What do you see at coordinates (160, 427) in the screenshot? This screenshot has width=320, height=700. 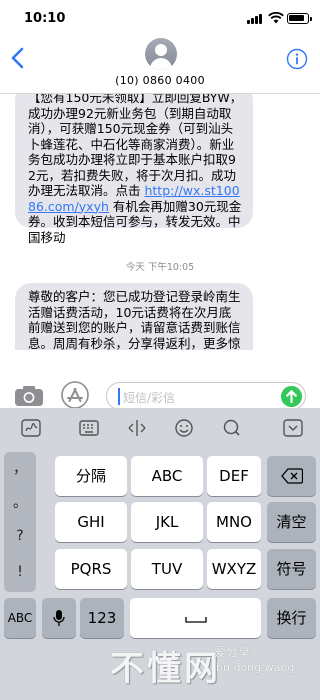 I see `keyboard-toolbar` at bounding box center [160, 427].